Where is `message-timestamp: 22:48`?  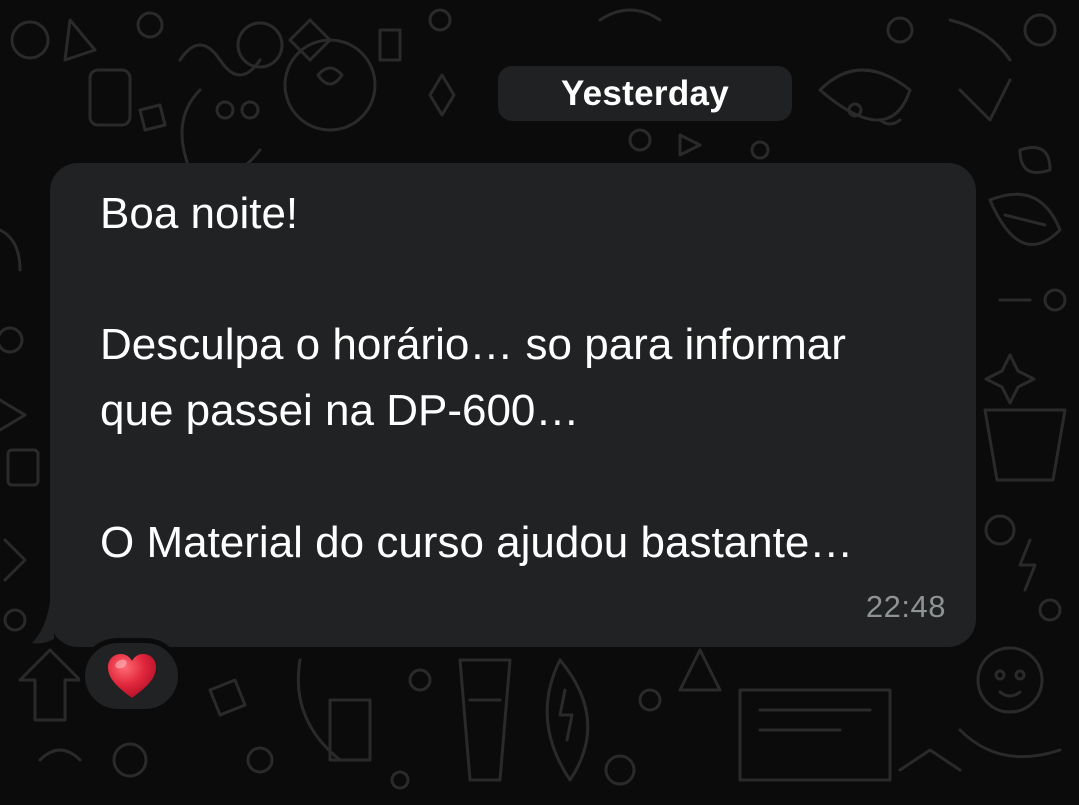
message-timestamp: 22:48 is located at coordinates (905, 606).